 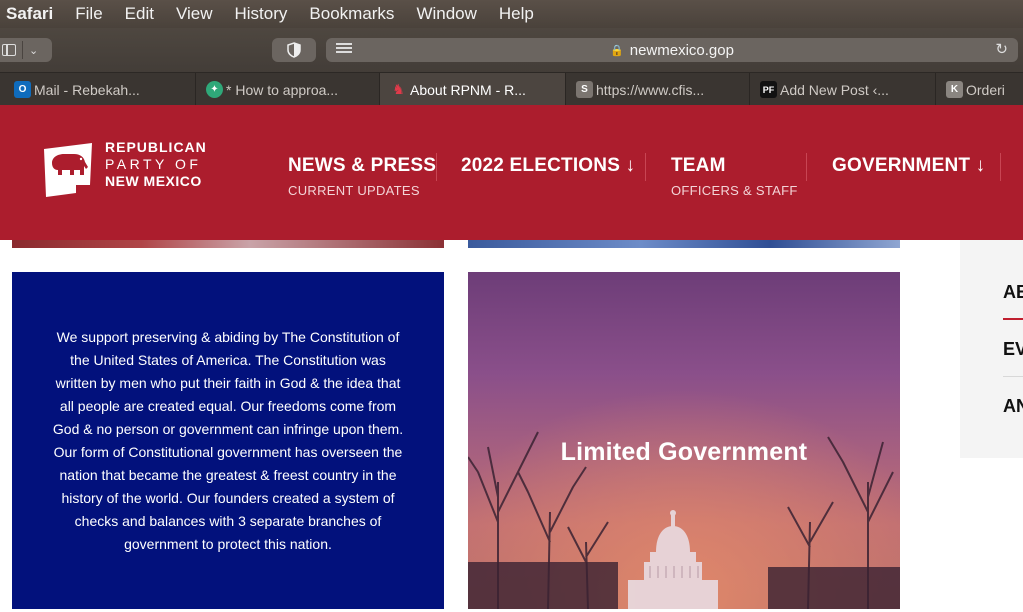 I want to click on lock-icon: 🔒, so click(x=617, y=50).